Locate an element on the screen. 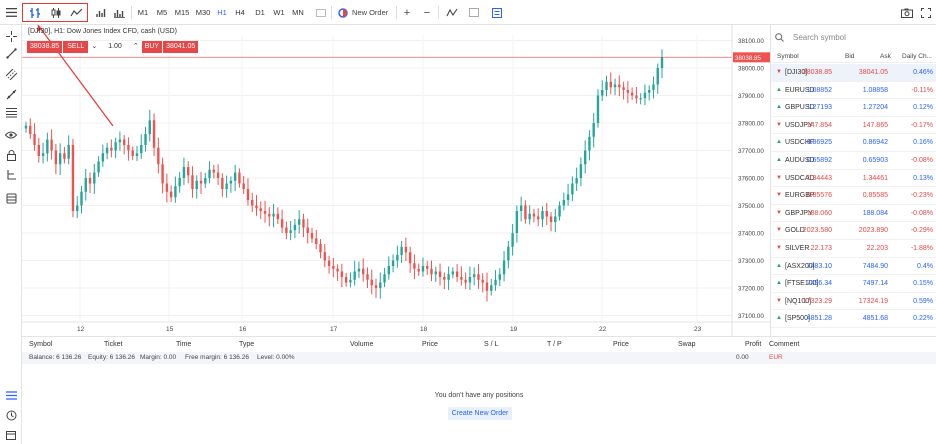  col-type: Type is located at coordinates (246, 344).